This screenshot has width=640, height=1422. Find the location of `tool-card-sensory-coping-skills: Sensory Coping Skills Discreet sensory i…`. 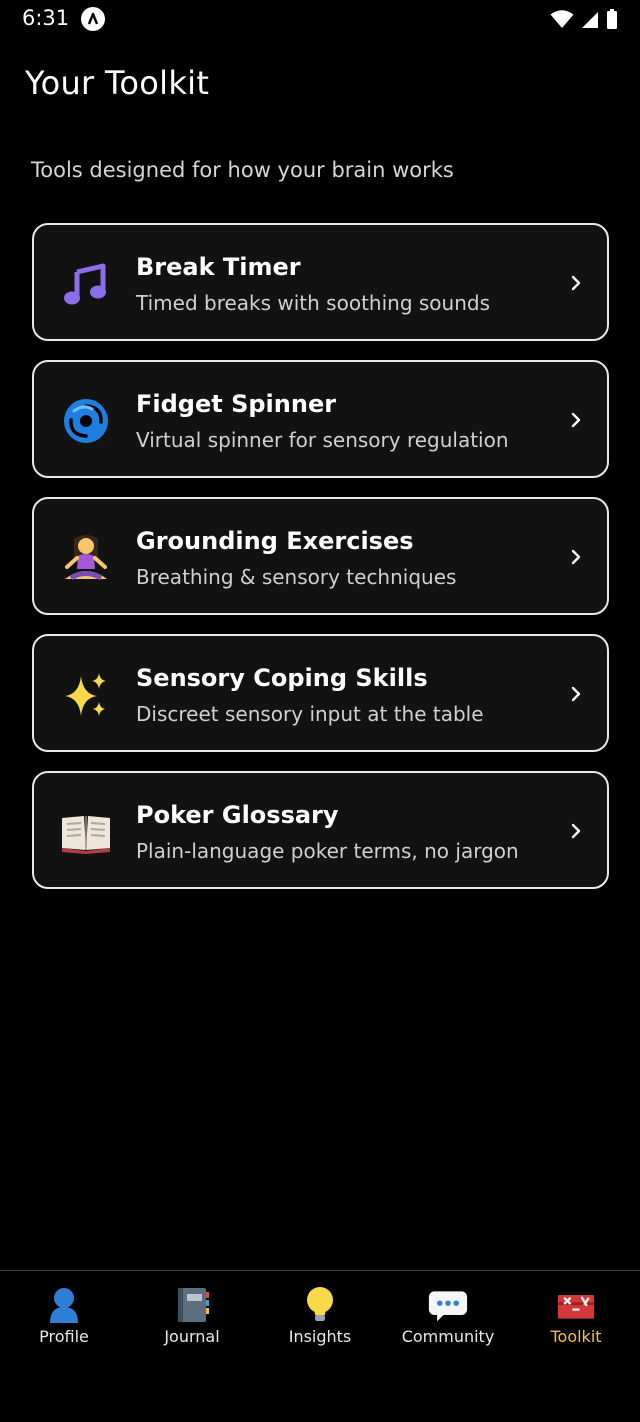

tool-card-sensory-coping-skills: Sensory Coping Skills Discreet sensory i… is located at coordinates (320, 693).